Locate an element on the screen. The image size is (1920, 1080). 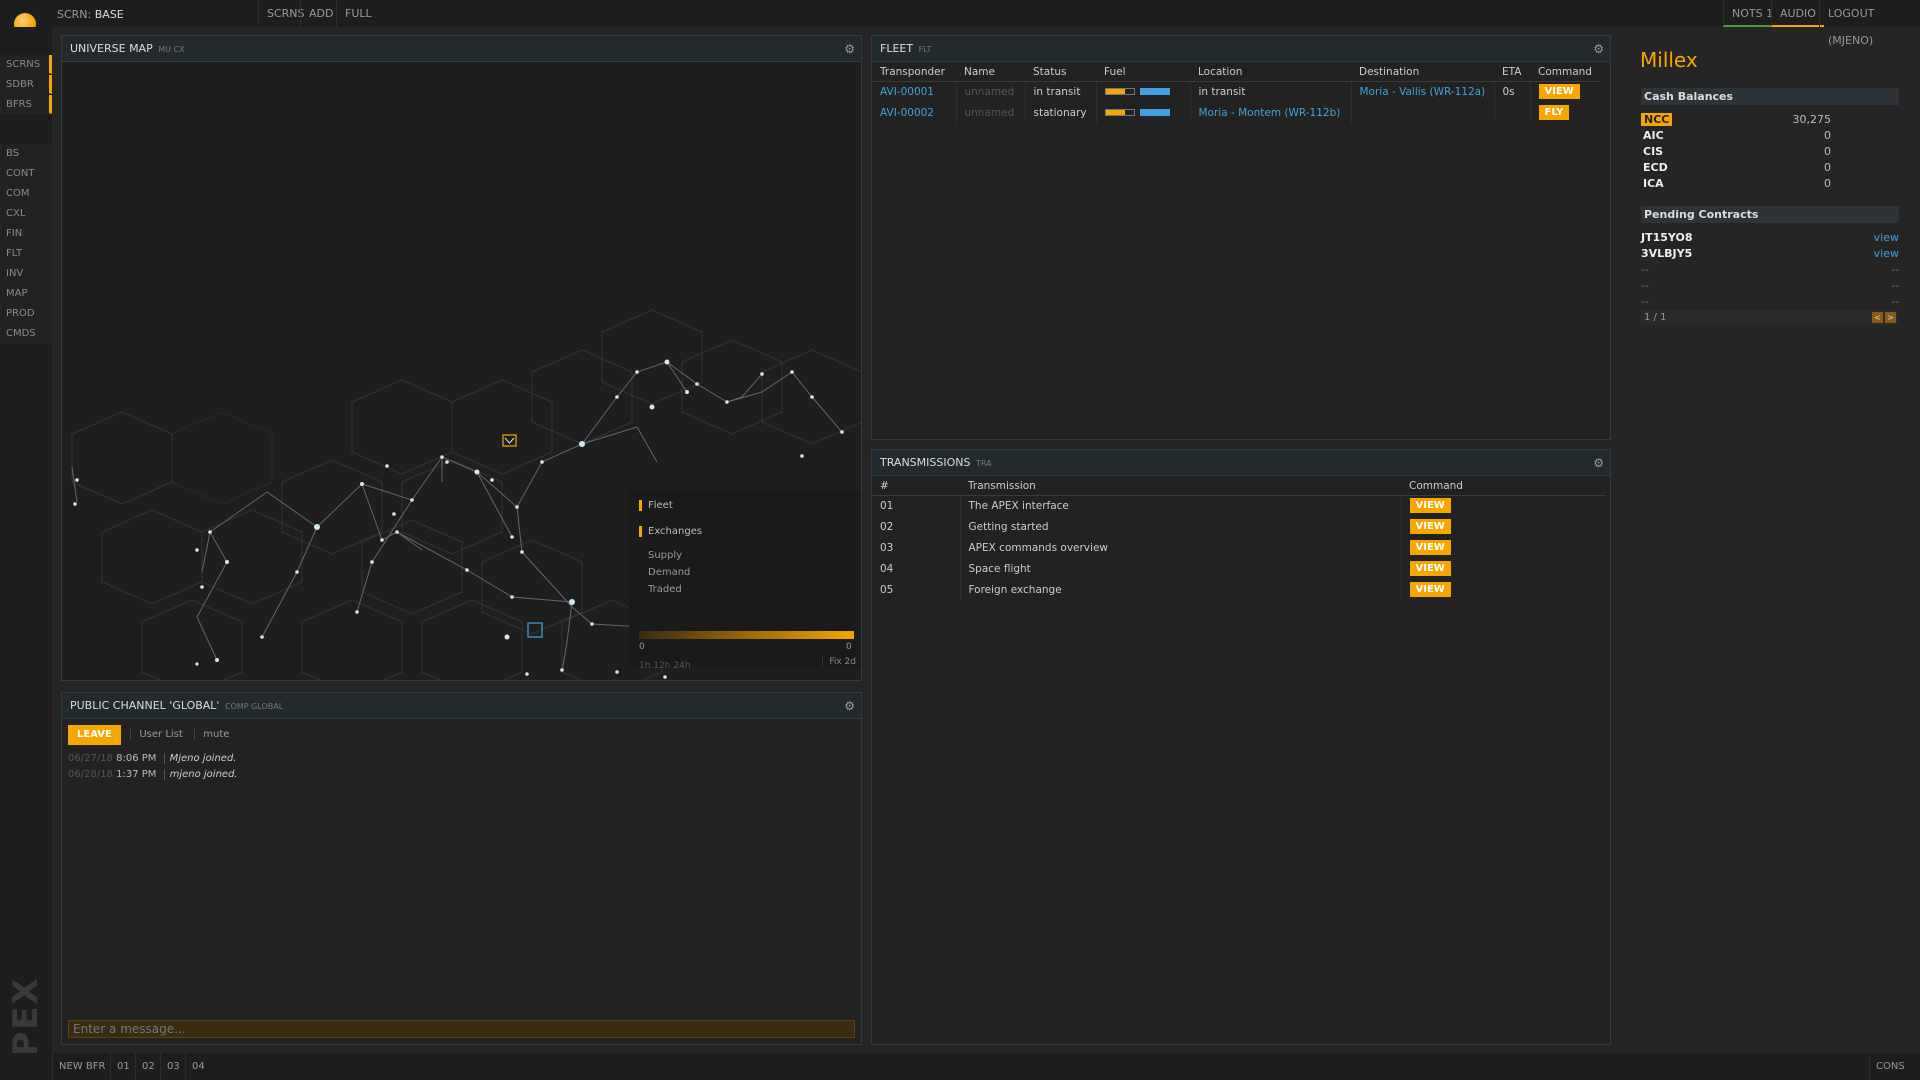
sidebar-prod: PROD is located at coordinates (26, 313).